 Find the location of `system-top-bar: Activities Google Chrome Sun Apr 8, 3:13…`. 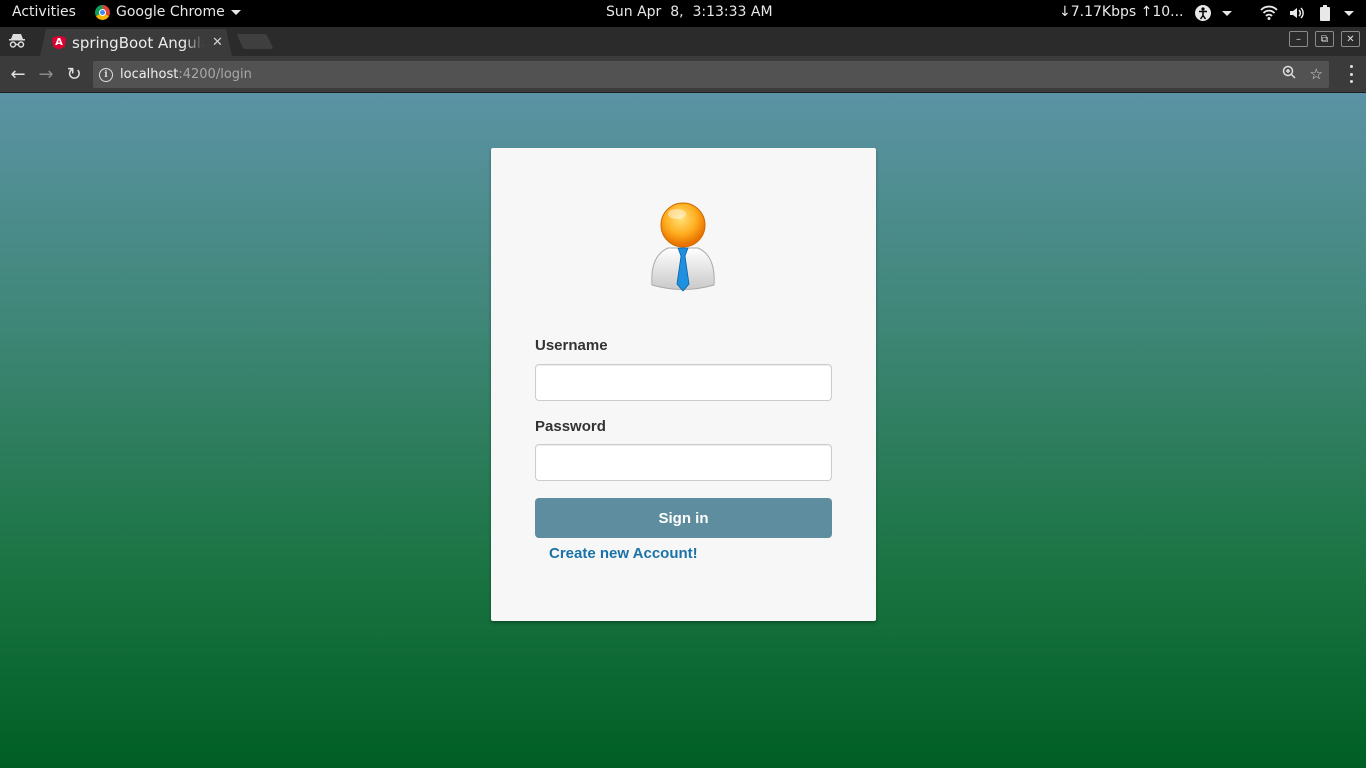

system-top-bar: Activities Google Chrome Sun Apr 8, 3:13… is located at coordinates (683, 13).